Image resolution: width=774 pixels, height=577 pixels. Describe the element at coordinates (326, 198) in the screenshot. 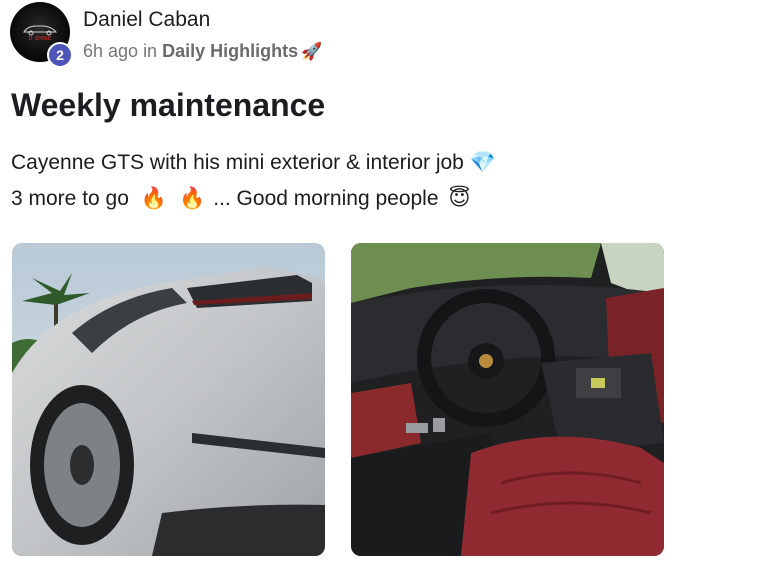

I see `body-text-2b: ... Good morning people` at that location.